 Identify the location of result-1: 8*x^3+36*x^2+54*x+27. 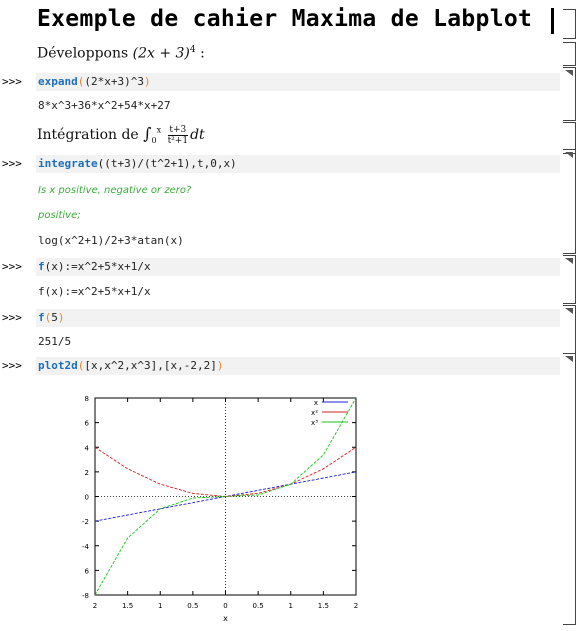
(104, 105).